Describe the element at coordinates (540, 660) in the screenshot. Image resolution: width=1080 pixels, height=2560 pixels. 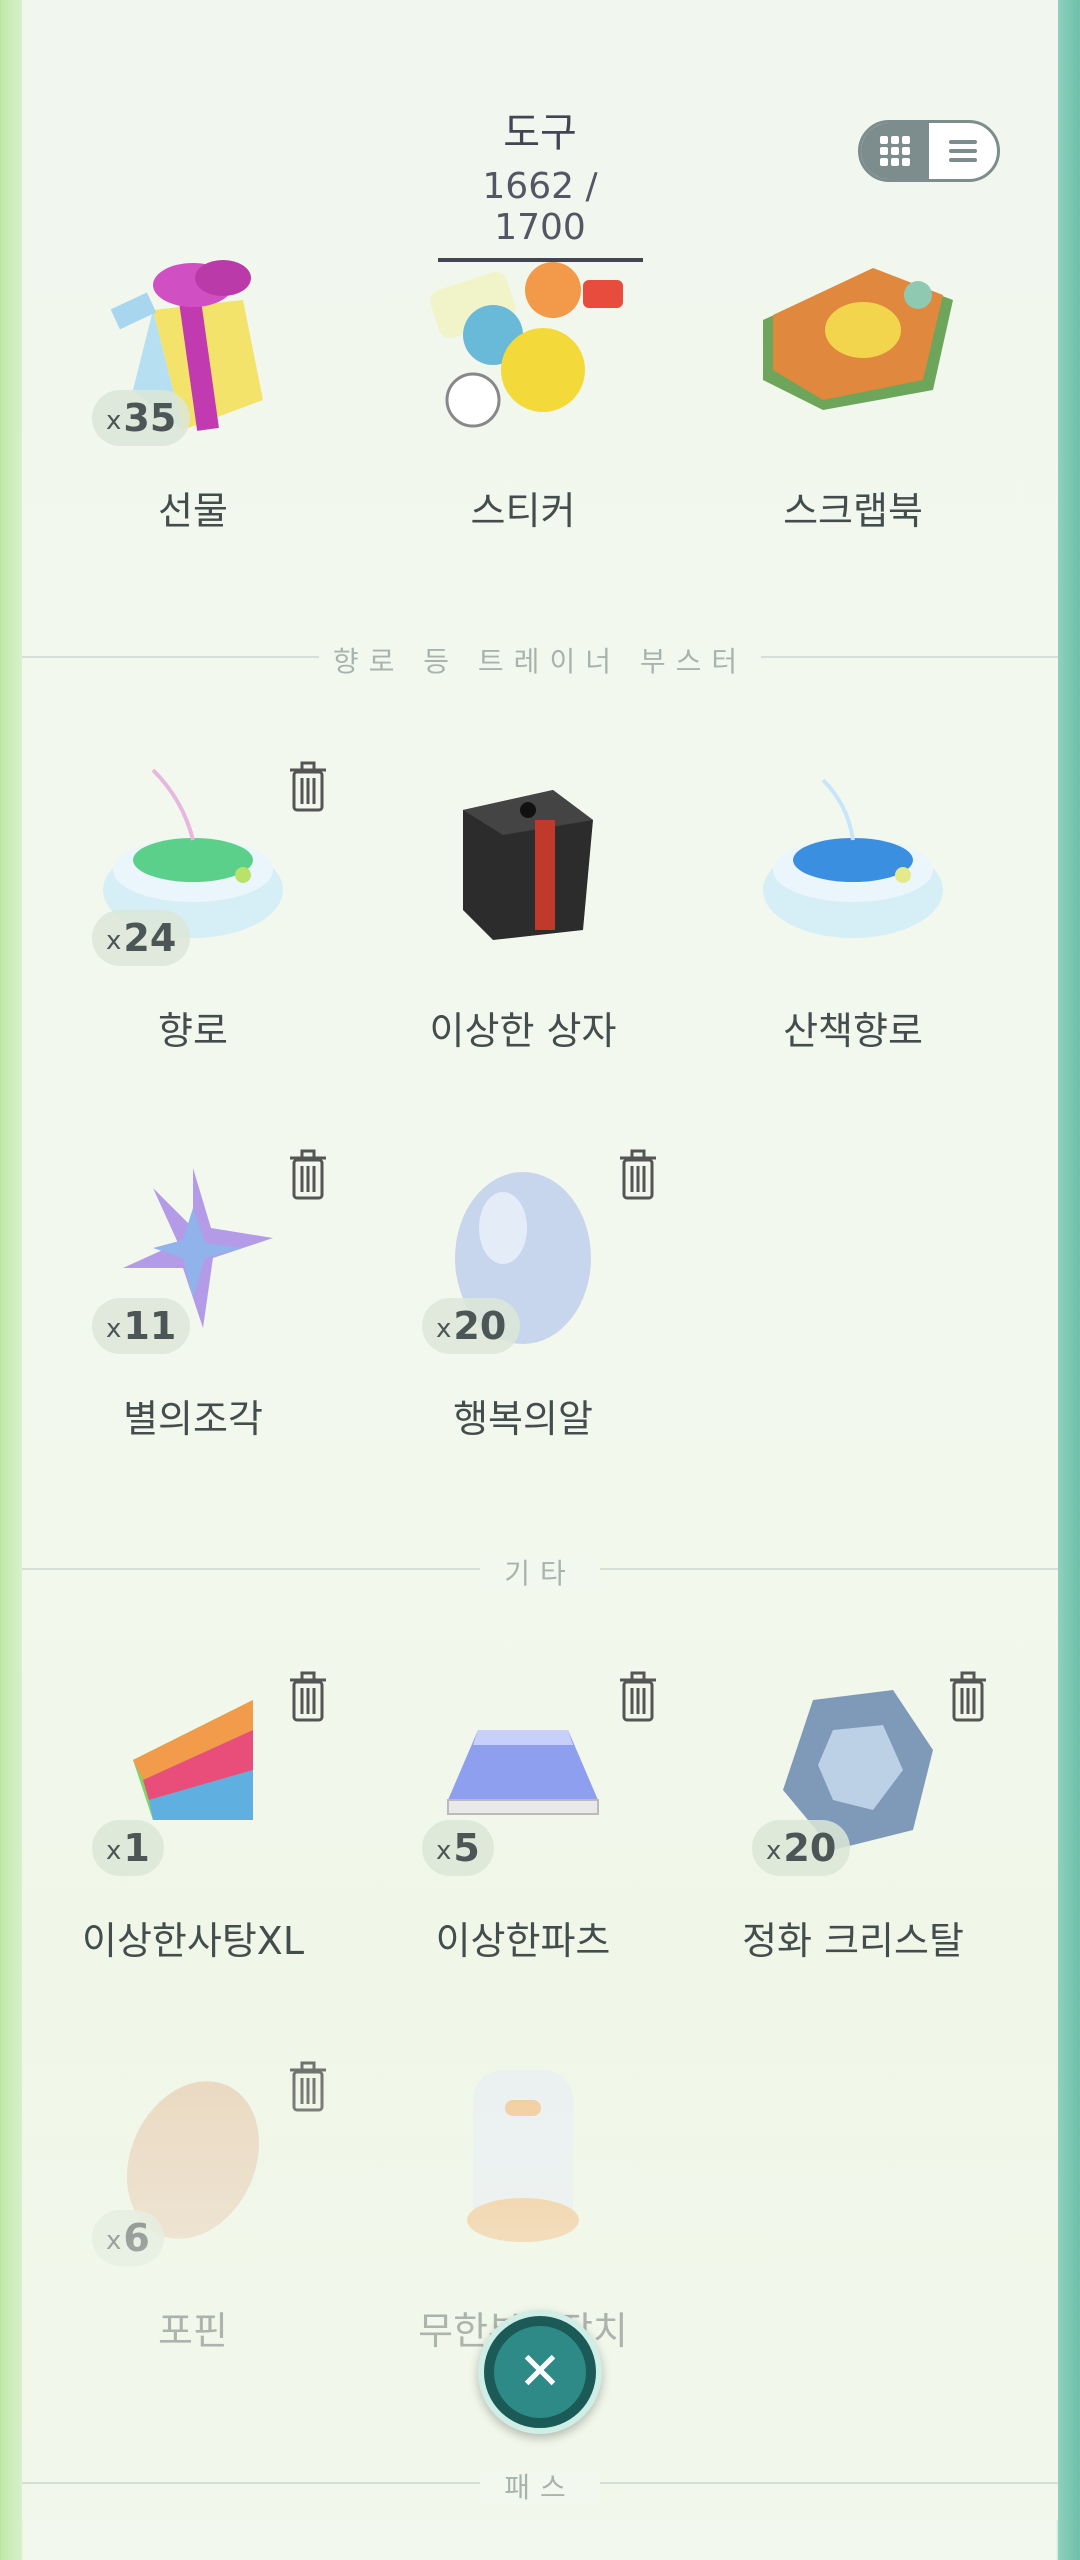
I see `section-label-boosters: 향로 등 트레이너 부스터` at that location.